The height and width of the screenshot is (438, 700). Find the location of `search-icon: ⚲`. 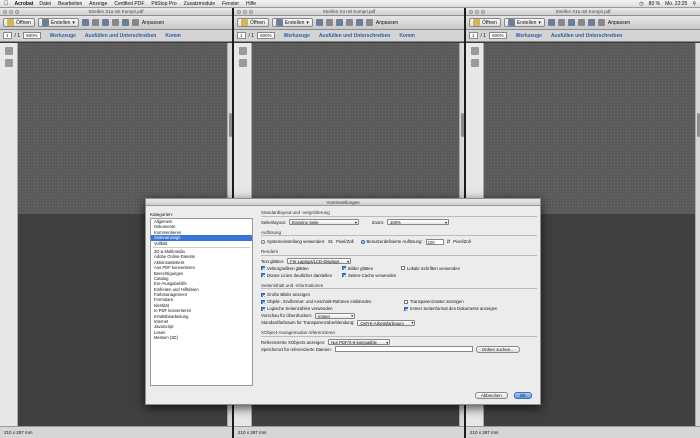

search-icon: ⚲ is located at coordinates (694, 4).